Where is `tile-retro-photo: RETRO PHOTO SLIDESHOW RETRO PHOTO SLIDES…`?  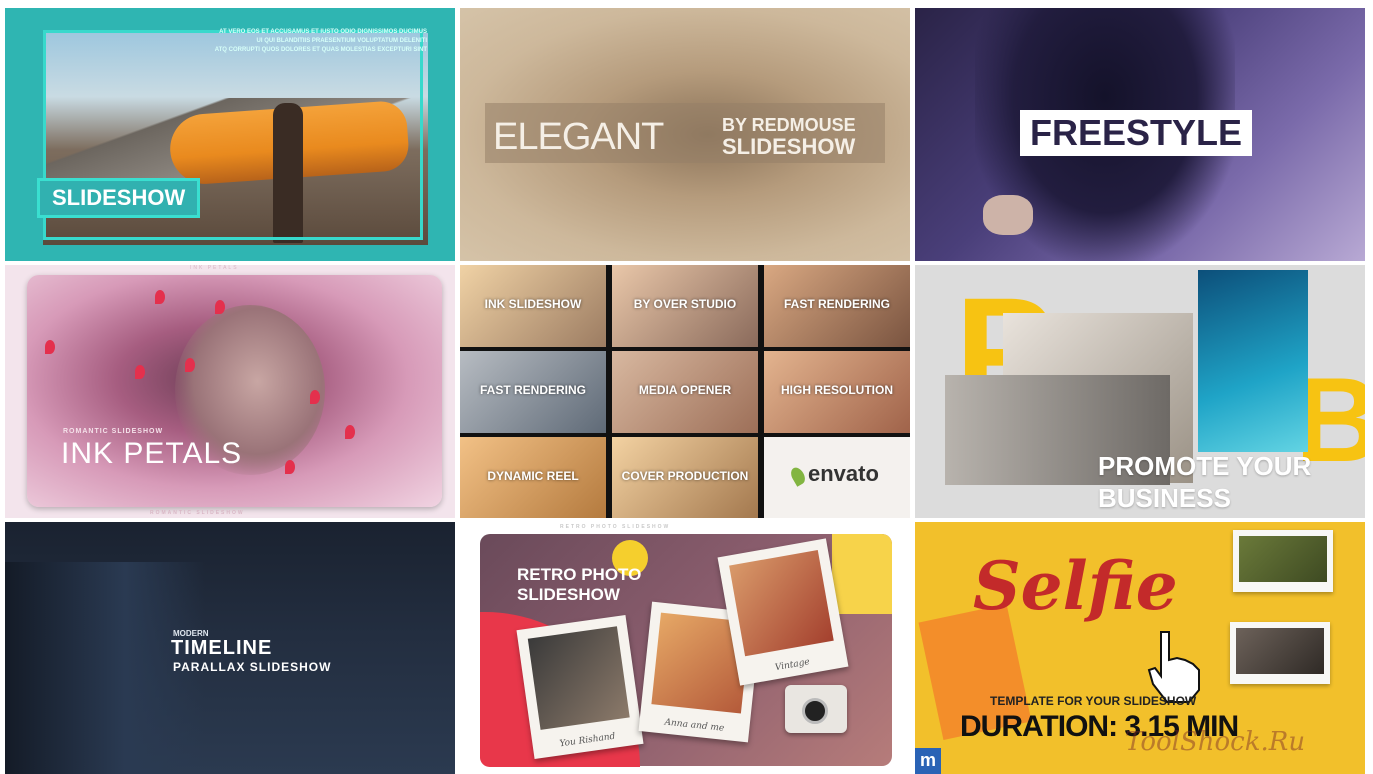
tile-retro-photo: RETRO PHOTO SLIDESHOW RETRO PHOTO SLIDES… is located at coordinates (685, 648).